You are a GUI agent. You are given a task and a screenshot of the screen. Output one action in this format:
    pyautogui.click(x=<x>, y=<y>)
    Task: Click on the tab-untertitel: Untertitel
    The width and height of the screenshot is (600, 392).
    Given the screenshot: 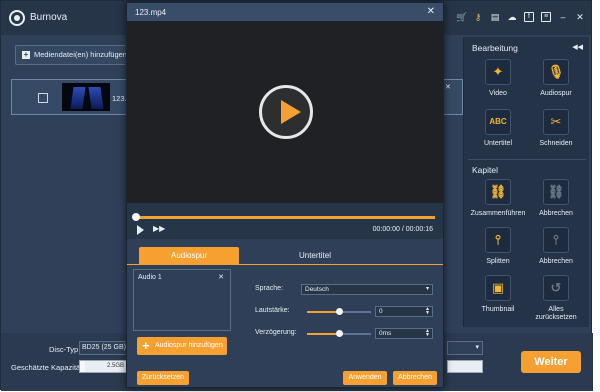 What is the action you would take?
    pyautogui.click(x=315, y=256)
    